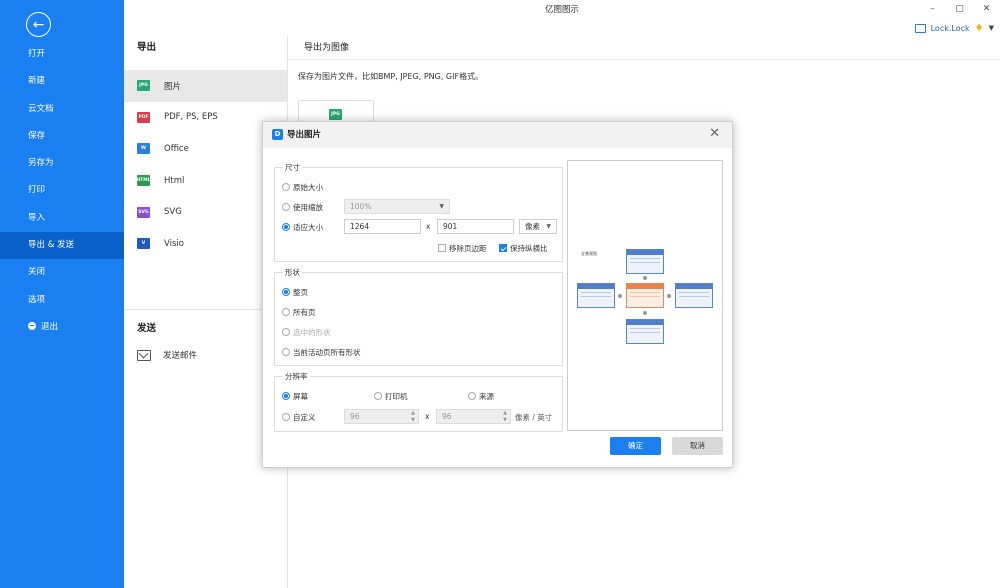  Describe the element at coordinates (277, 134) in the screenshot. I see `app-logo-icon: D` at that location.